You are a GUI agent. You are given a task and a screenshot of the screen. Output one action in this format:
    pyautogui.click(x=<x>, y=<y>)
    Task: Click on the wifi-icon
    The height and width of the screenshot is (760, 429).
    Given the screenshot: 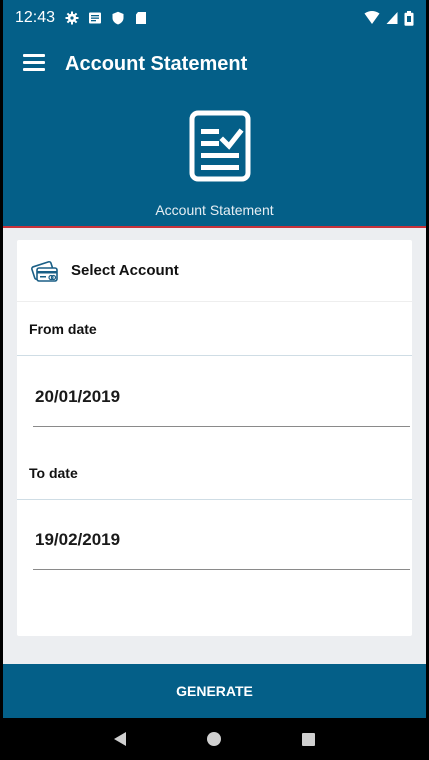 What is the action you would take?
    pyautogui.click(x=372, y=17)
    